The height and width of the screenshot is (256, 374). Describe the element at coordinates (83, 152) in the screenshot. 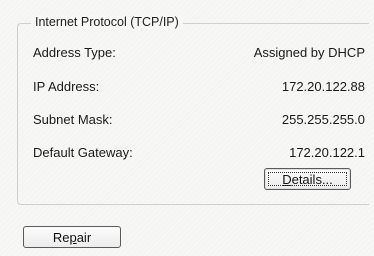

I see `default-gateway-label: Default Gateway:` at that location.